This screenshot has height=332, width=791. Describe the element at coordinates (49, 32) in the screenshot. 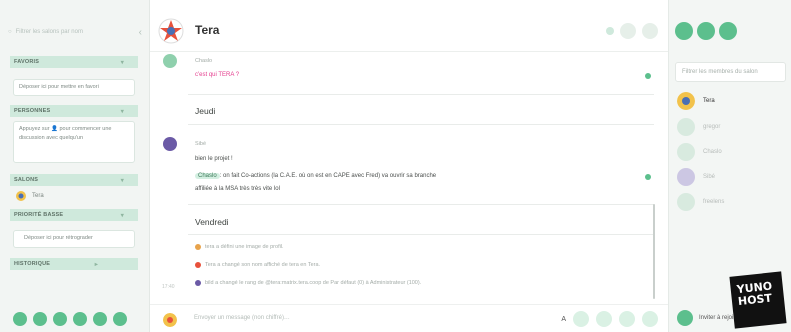

I see `room-filter-input: Filtrer les salons par nom` at that location.